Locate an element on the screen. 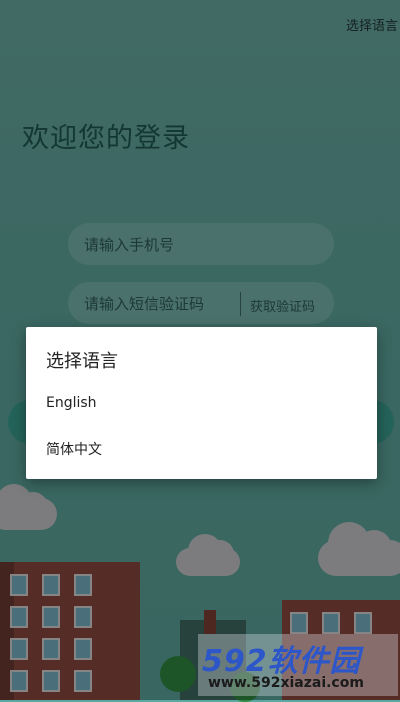 The width and height of the screenshot is (400, 702). watermark-logo: 592软件园 is located at coordinates (281, 661).